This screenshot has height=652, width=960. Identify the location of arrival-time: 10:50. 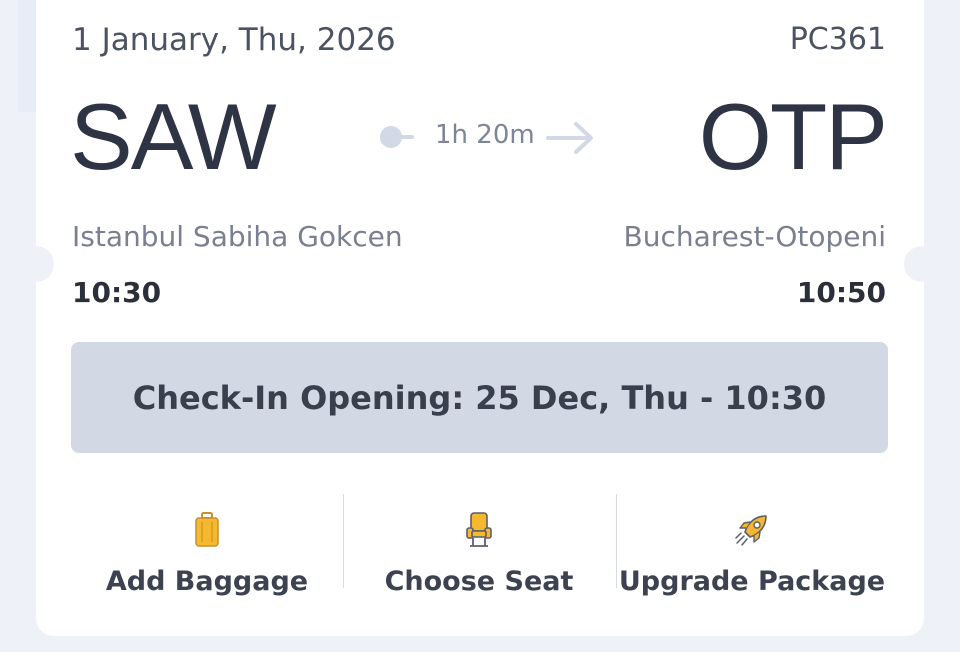
(841, 292).